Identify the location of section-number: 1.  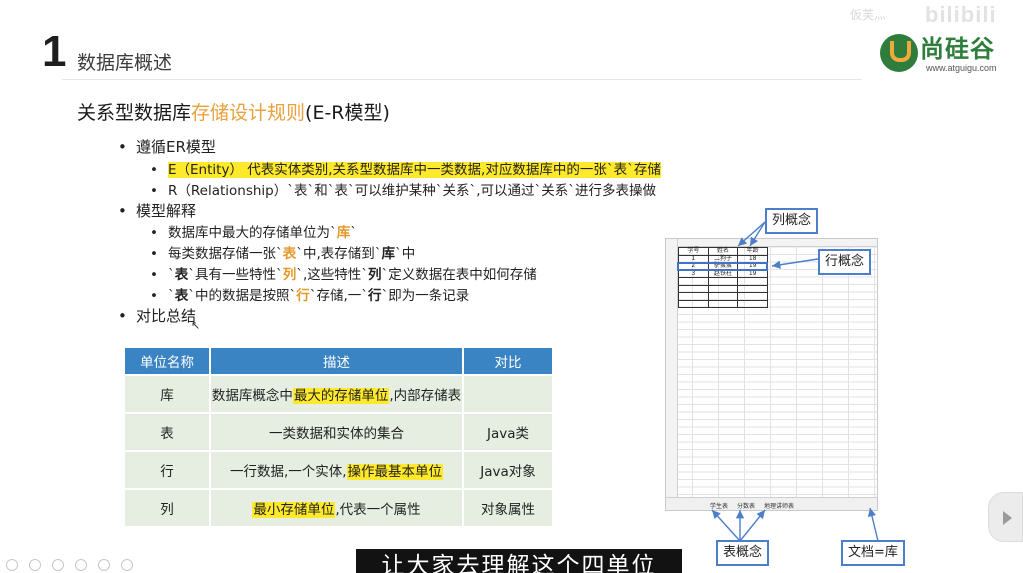
(54, 51).